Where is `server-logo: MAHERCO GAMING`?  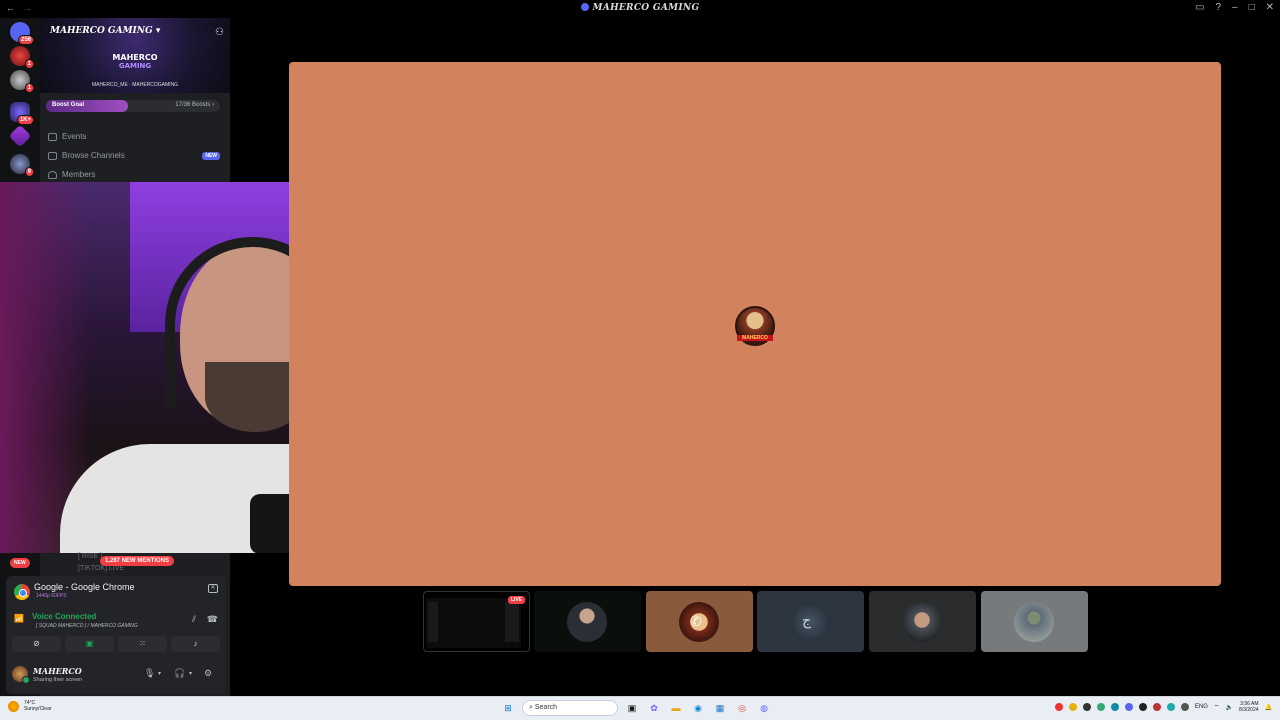 server-logo: MAHERCO GAMING is located at coordinates (135, 62).